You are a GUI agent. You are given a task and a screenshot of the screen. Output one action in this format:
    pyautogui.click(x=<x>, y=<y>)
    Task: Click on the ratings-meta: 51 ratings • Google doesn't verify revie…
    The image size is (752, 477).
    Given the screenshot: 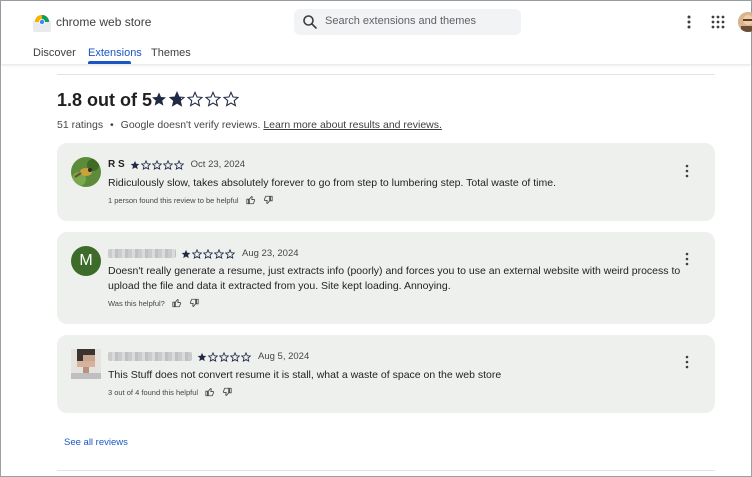 What is the action you would take?
    pyautogui.click(x=249, y=125)
    